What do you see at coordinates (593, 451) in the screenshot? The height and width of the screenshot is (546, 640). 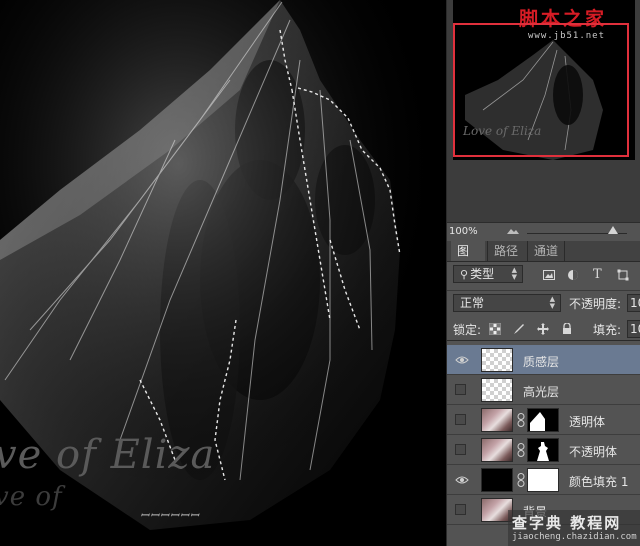 I see `layer-name: 不透明体` at bounding box center [593, 451].